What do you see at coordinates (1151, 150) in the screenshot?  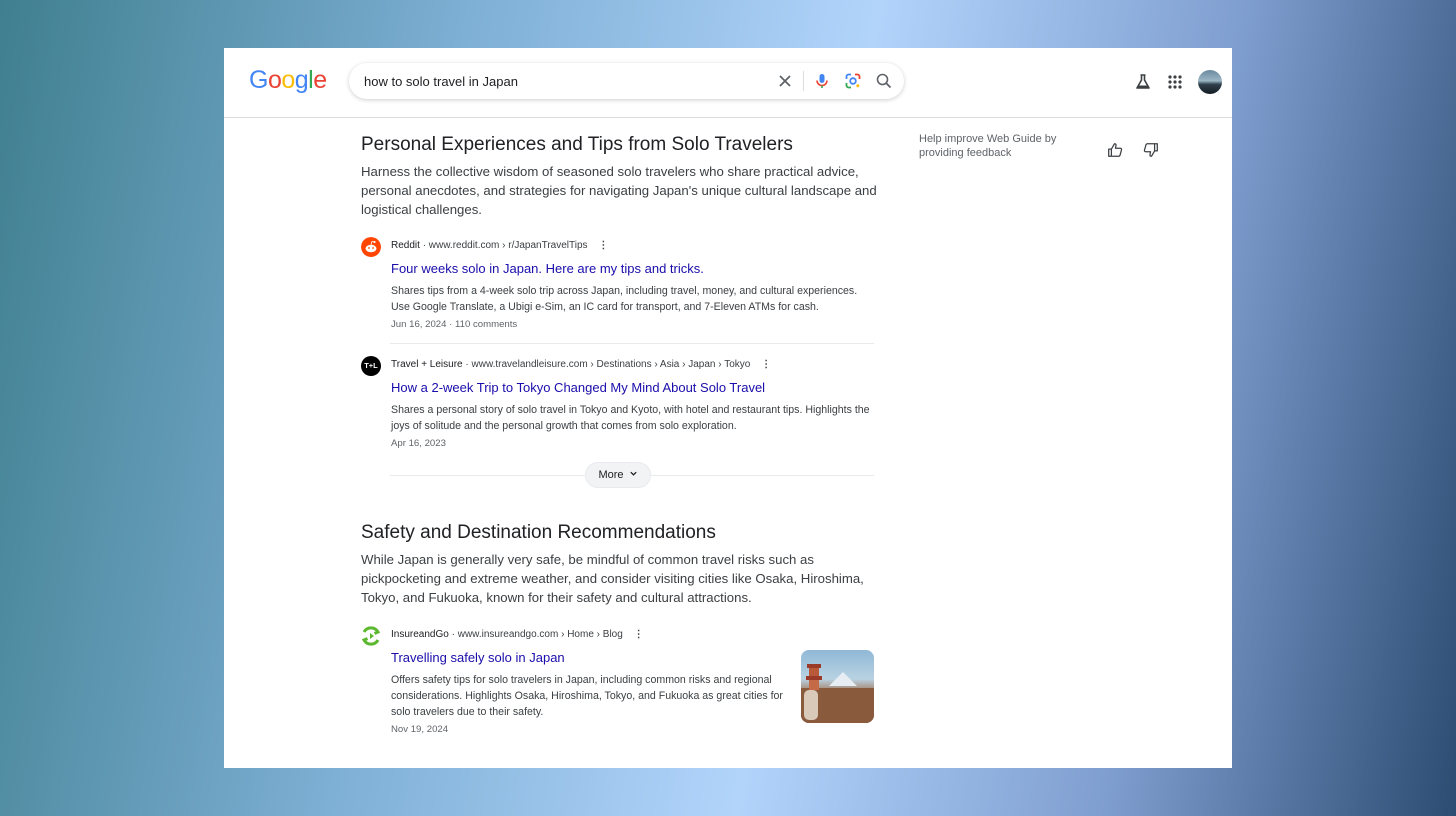 I see `thumbs-down-icon` at bounding box center [1151, 150].